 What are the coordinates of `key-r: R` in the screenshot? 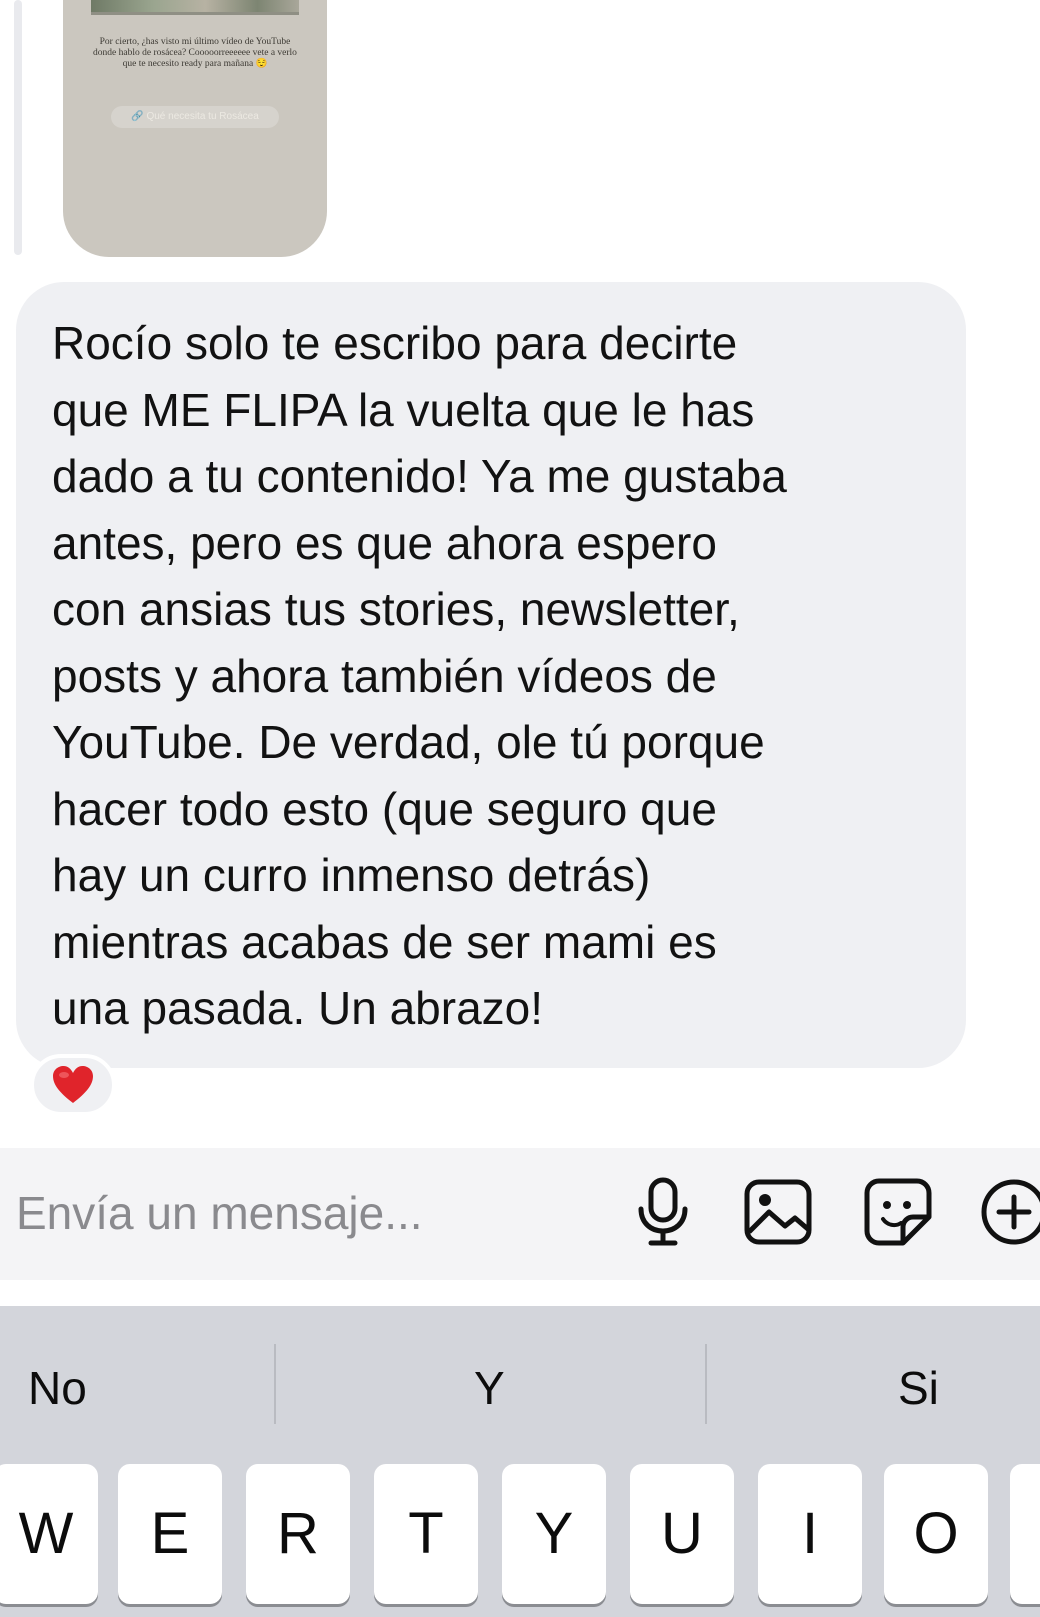 It's located at (298, 1534).